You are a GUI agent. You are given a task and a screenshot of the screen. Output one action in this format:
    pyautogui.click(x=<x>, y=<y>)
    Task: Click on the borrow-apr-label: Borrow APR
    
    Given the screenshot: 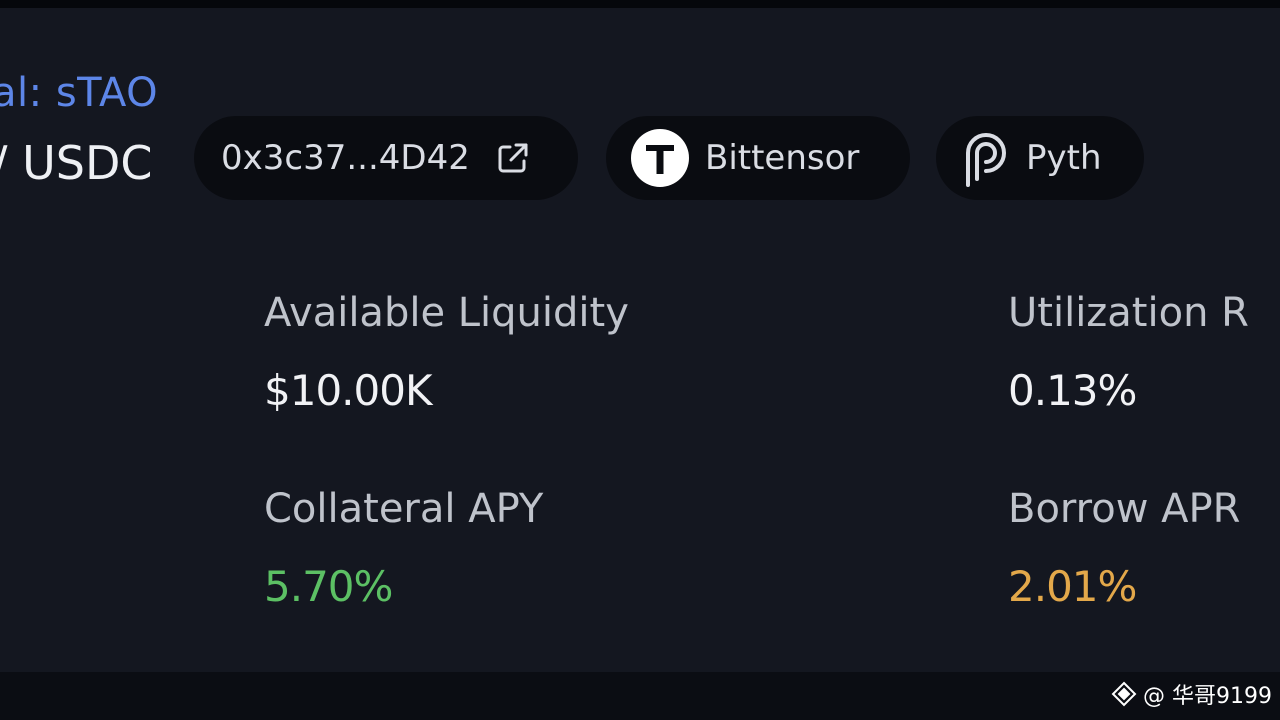 What is the action you would take?
    pyautogui.click(x=1124, y=509)
    